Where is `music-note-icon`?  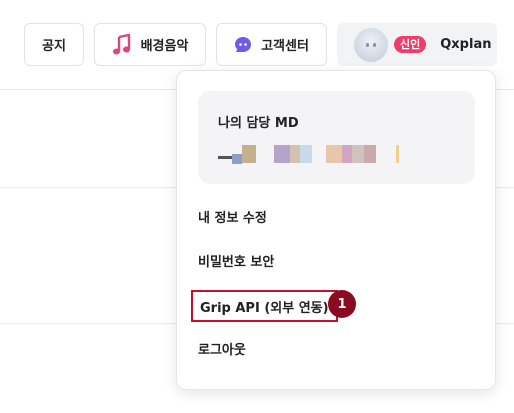
music-note-icon is located at coordinates (121, 43).